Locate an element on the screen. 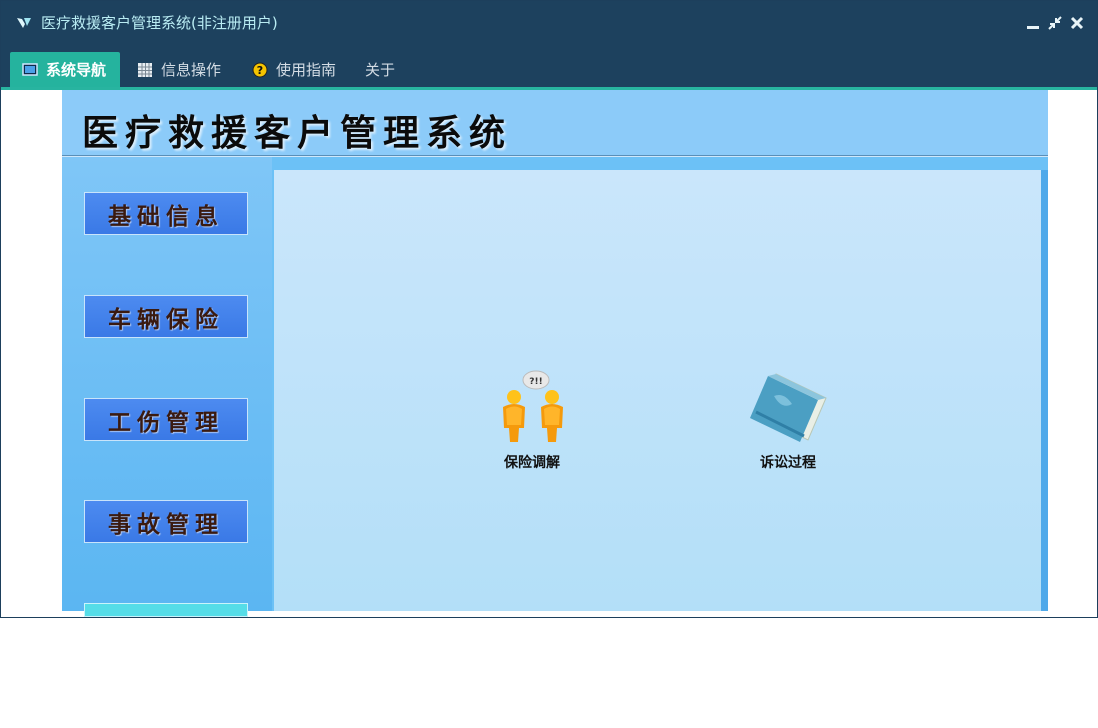 Image resolution: width=1098 pixels, height=728 pixels. tab-label: 使用指南 is located at coordinates (306, 70).